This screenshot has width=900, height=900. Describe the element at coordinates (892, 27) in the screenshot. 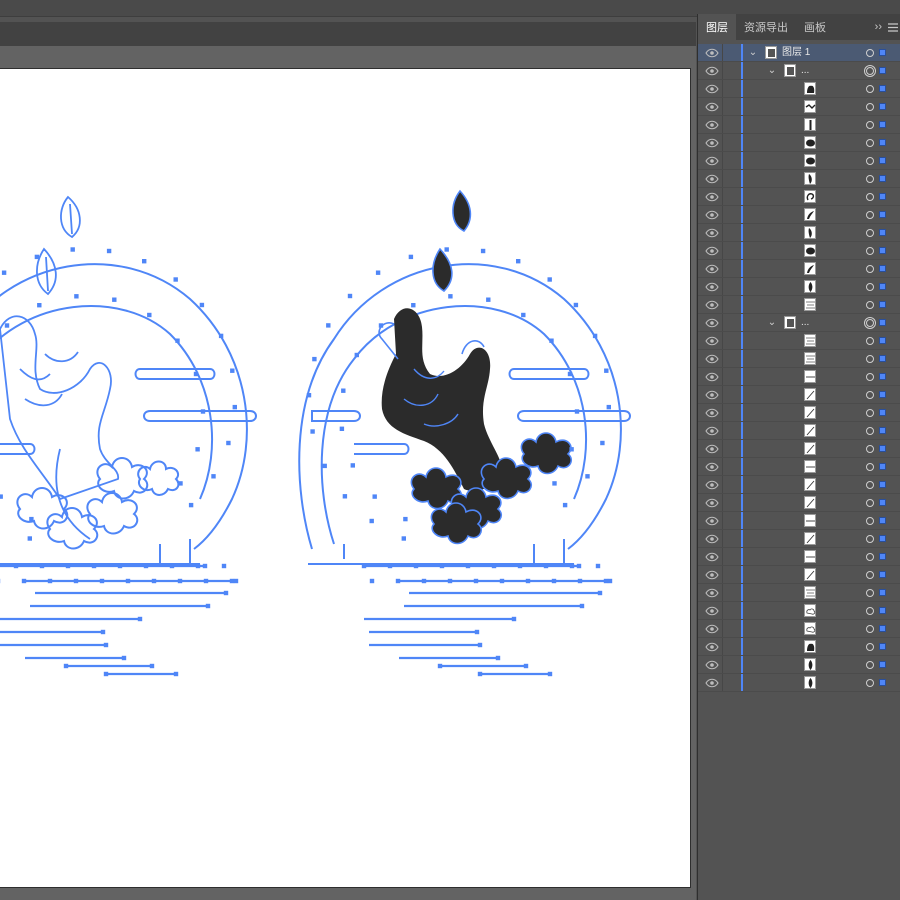

I see `hamburger-menu-icon` at that location.